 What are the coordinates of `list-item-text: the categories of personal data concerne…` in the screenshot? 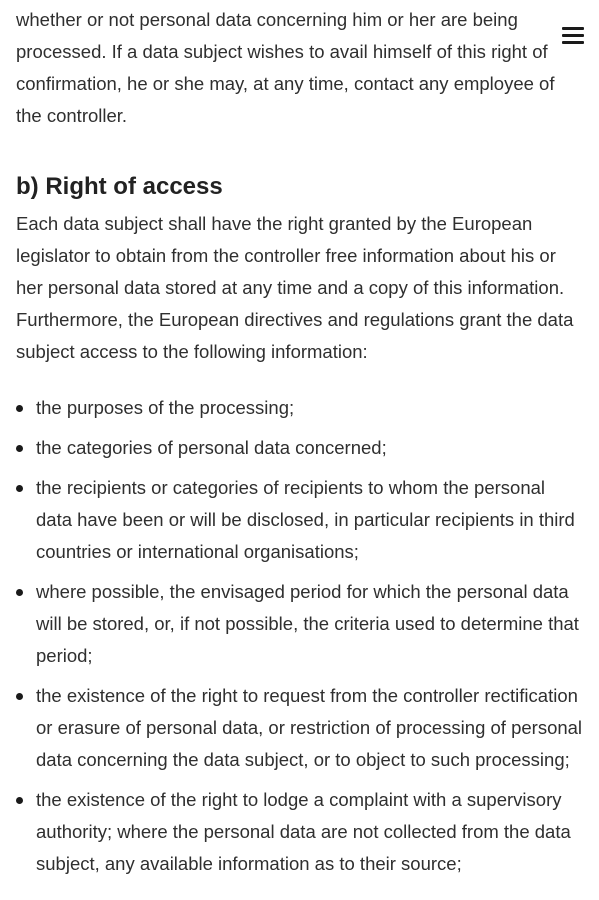 It's located at (211, 447).